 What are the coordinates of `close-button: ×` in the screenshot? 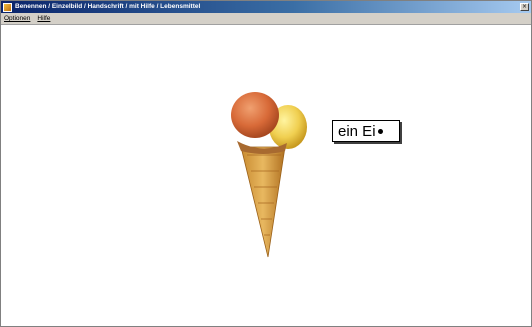 It's located at (524, 7).